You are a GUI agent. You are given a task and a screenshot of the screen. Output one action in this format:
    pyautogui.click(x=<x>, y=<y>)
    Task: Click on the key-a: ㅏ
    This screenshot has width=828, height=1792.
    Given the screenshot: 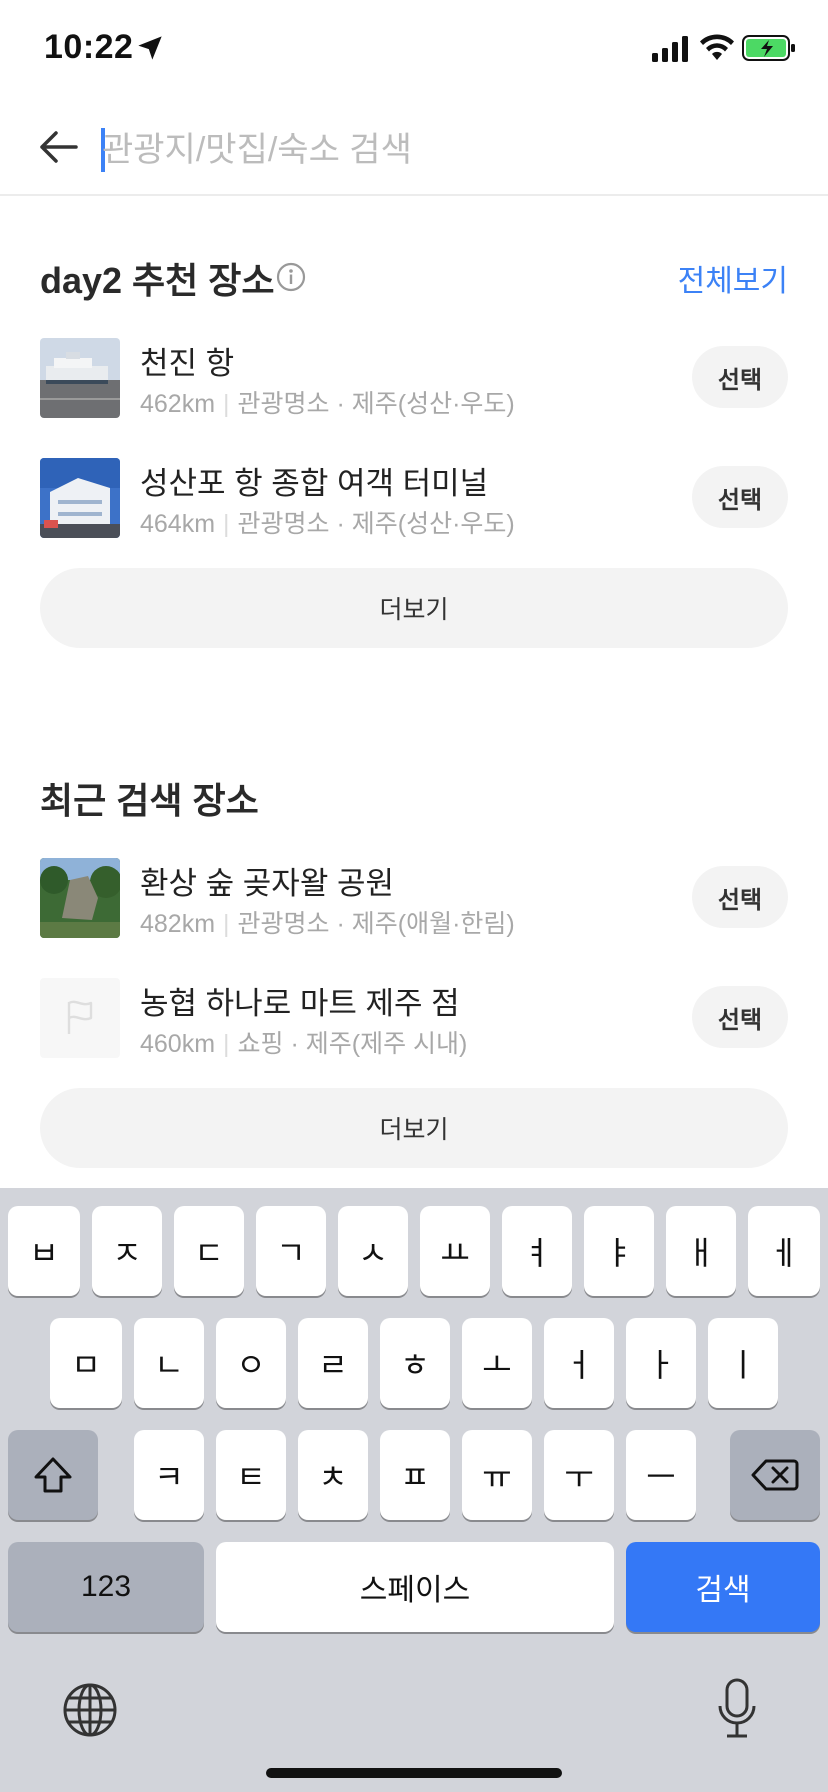 What is the action you would take?
    pyautogui.click(x=661, y=1363)
    